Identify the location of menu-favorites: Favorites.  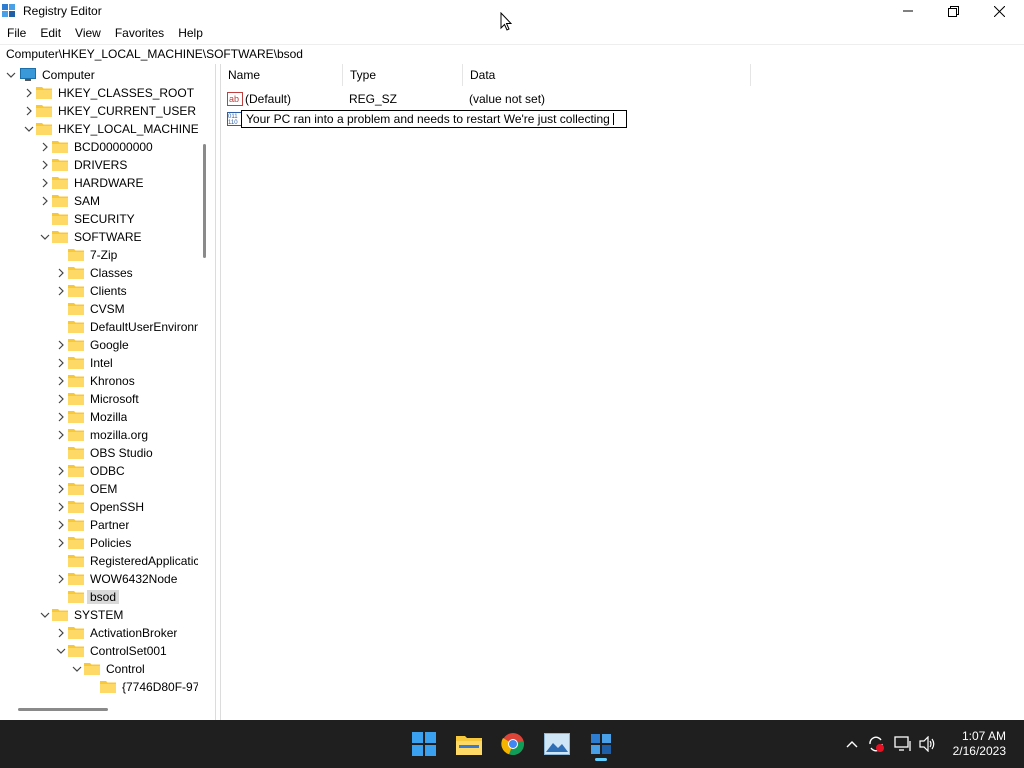
(138, 33).